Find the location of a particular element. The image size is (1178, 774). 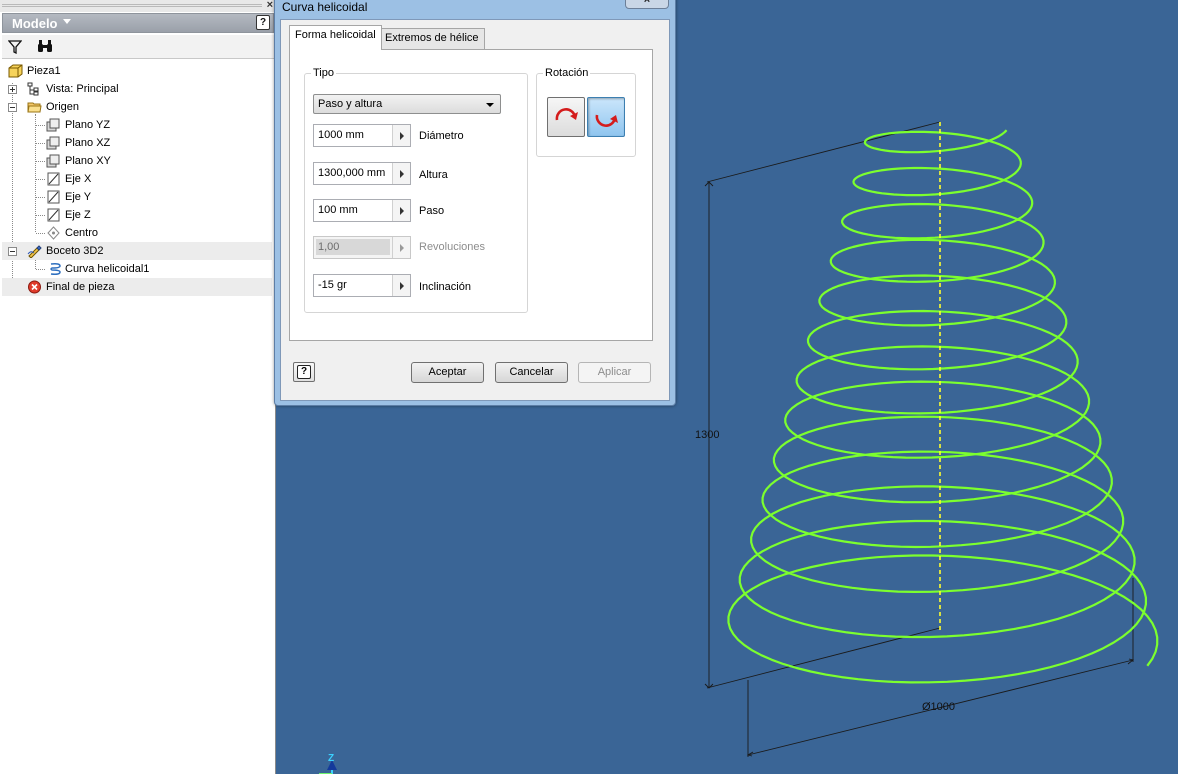

rotation-counterclockwise-button is located at coordinates (606, 117).